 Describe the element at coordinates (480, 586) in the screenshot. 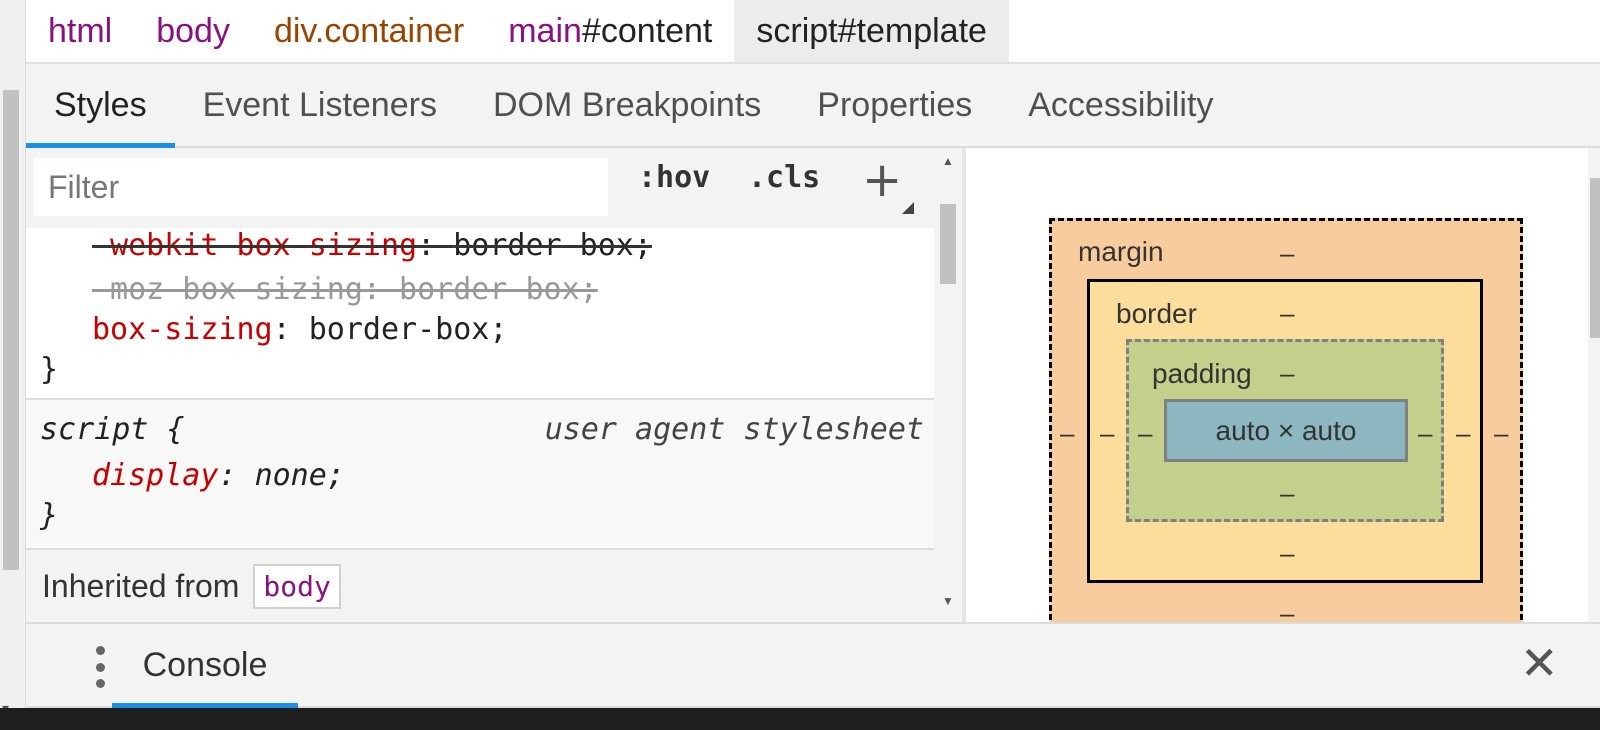

I see `inherited-section: Inherited from body` at that location.